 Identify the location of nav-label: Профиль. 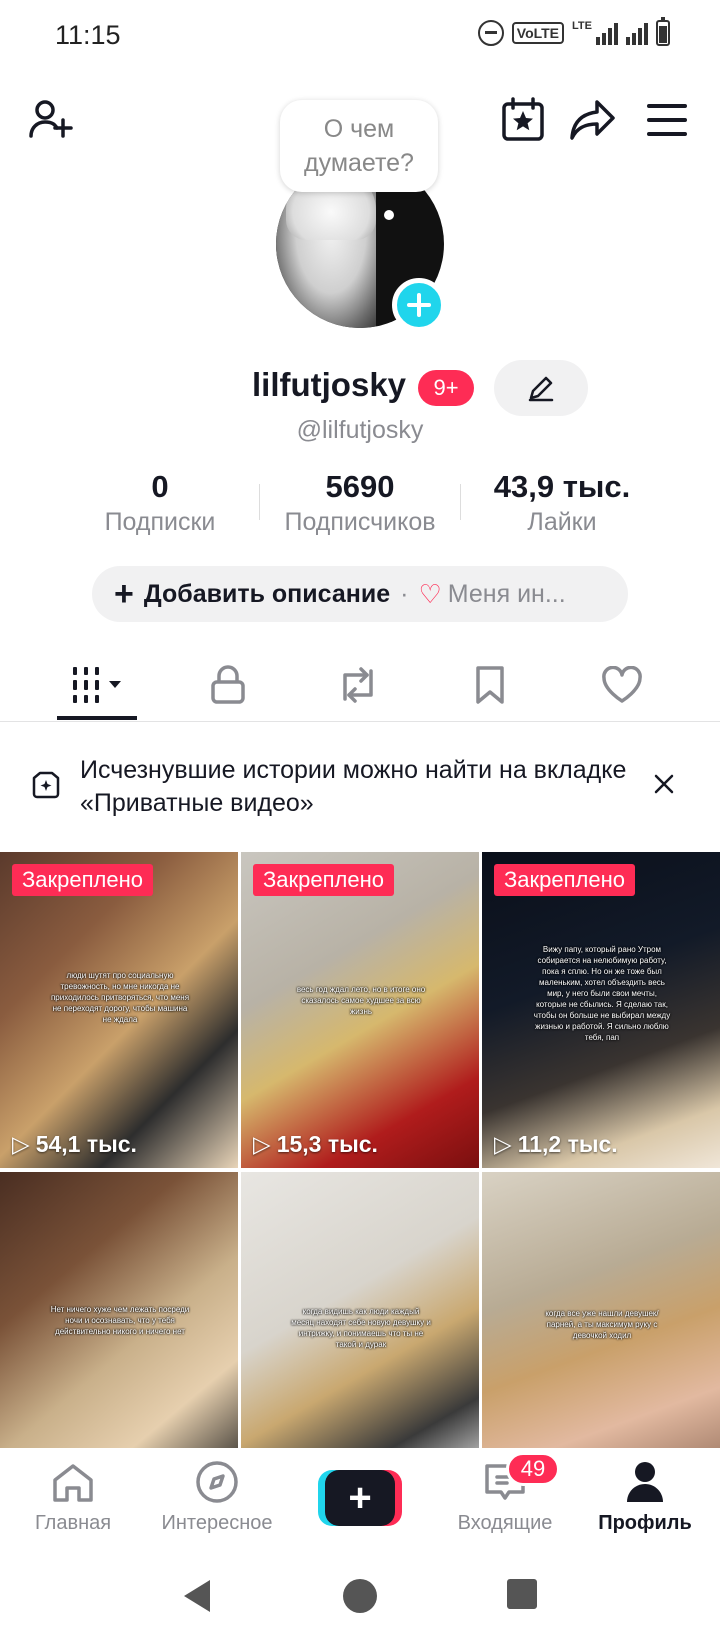
(645, 1523).